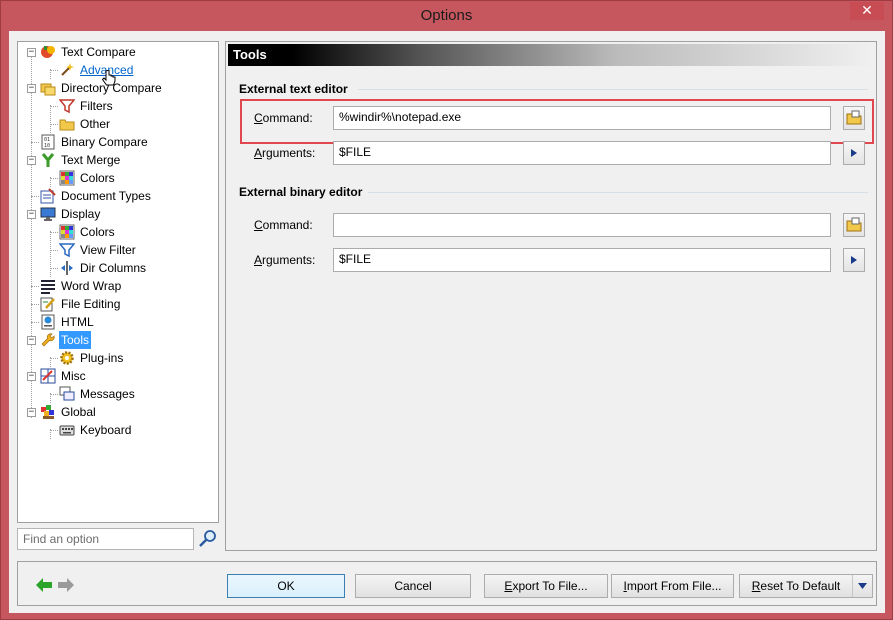 The image size is (893, 620). Describe the element at coordinates (118, 142) in the screenshot. I see `tree-item-binary-compare: 01 10 Binary Compare` at that location.